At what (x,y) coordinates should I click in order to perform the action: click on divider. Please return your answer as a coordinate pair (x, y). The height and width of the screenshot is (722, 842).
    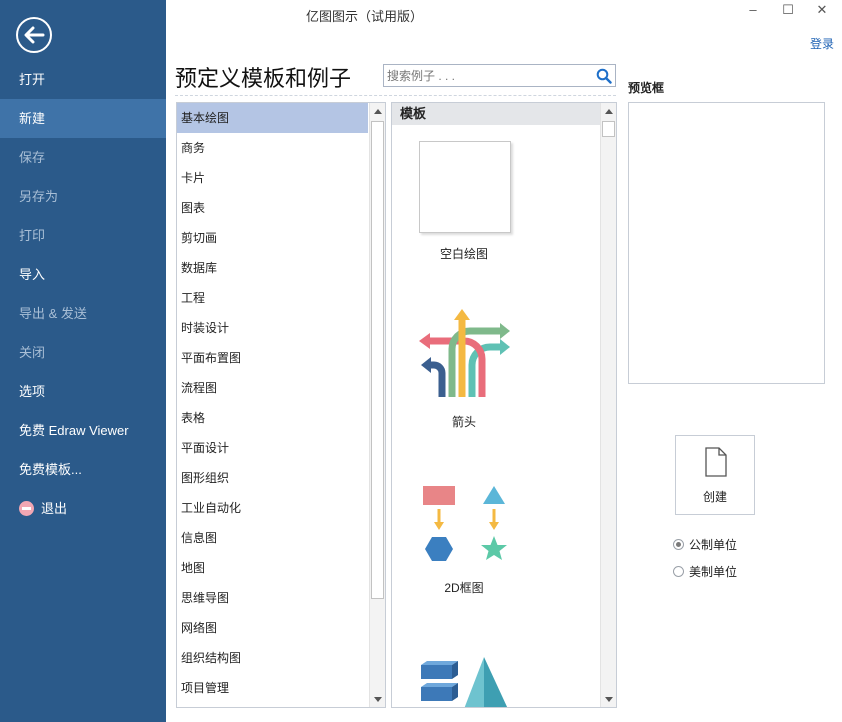
    Looking at the image, I should click on (395, 95).